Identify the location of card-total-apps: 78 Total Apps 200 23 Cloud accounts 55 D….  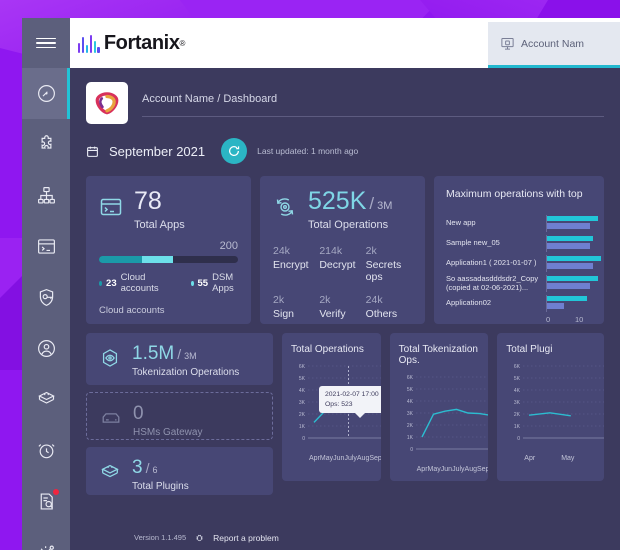
(168, 250).